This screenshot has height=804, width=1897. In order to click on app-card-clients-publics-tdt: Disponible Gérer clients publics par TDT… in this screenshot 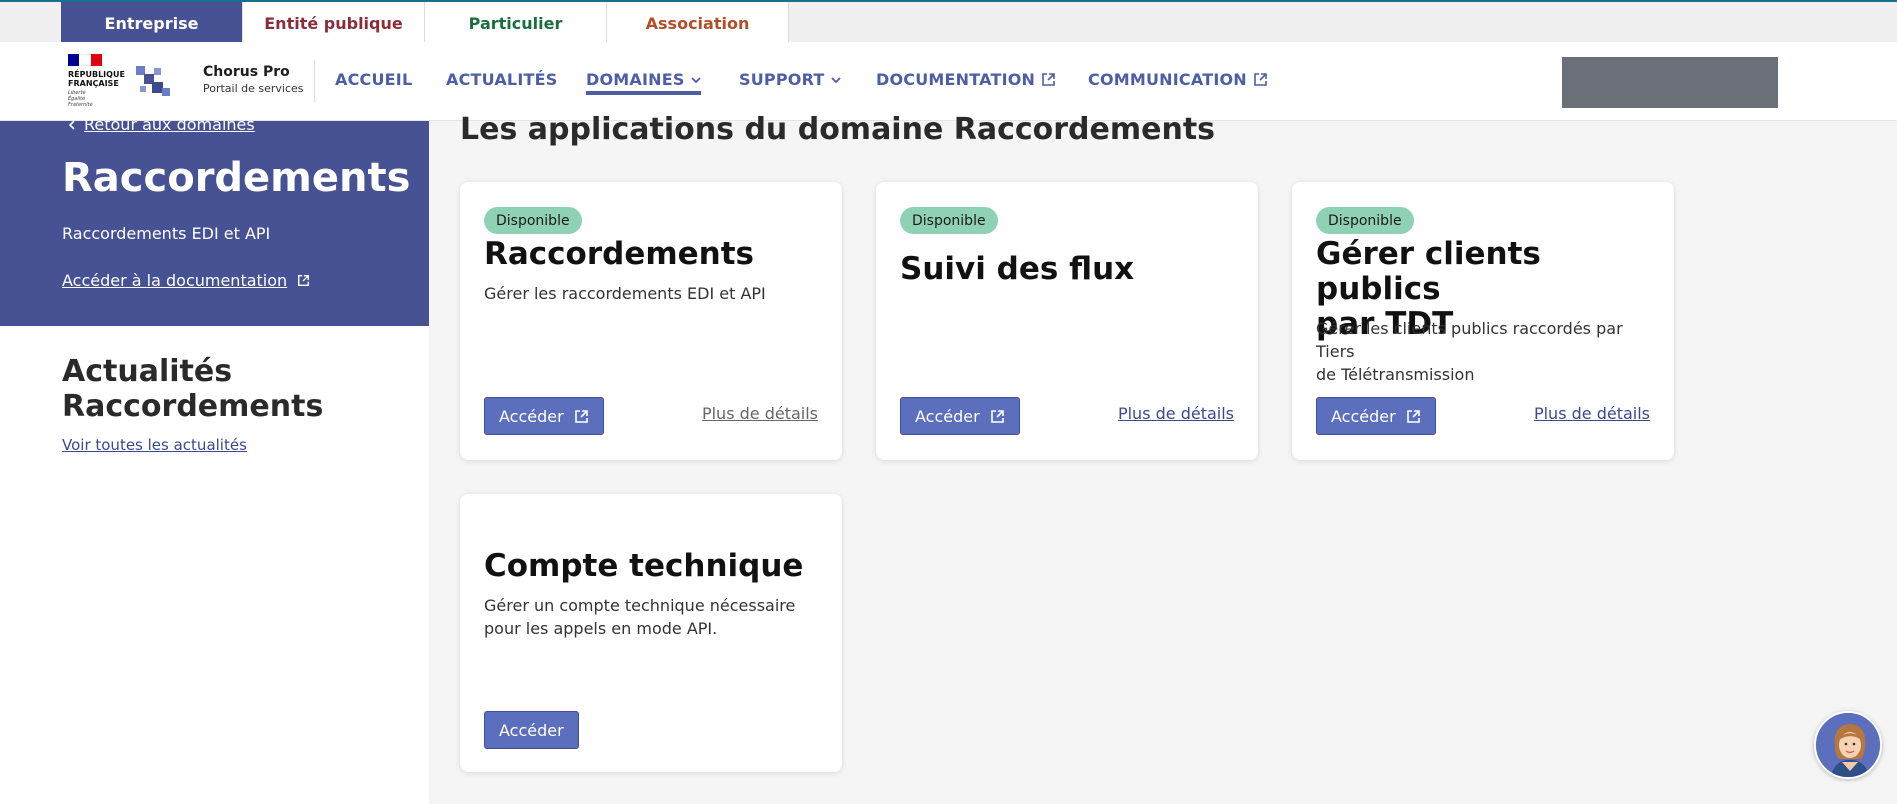, I will do `click(1483, 321)`.